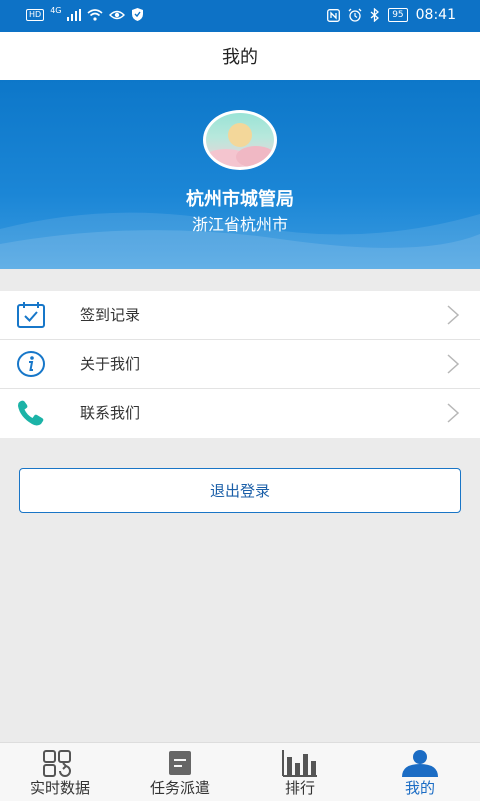 This screenshot has width=480, height=801. What do you see at coordinates (59, 788) in the screenshot?
I see `tab-label: 实时数据` at bounding box center [59, 788].